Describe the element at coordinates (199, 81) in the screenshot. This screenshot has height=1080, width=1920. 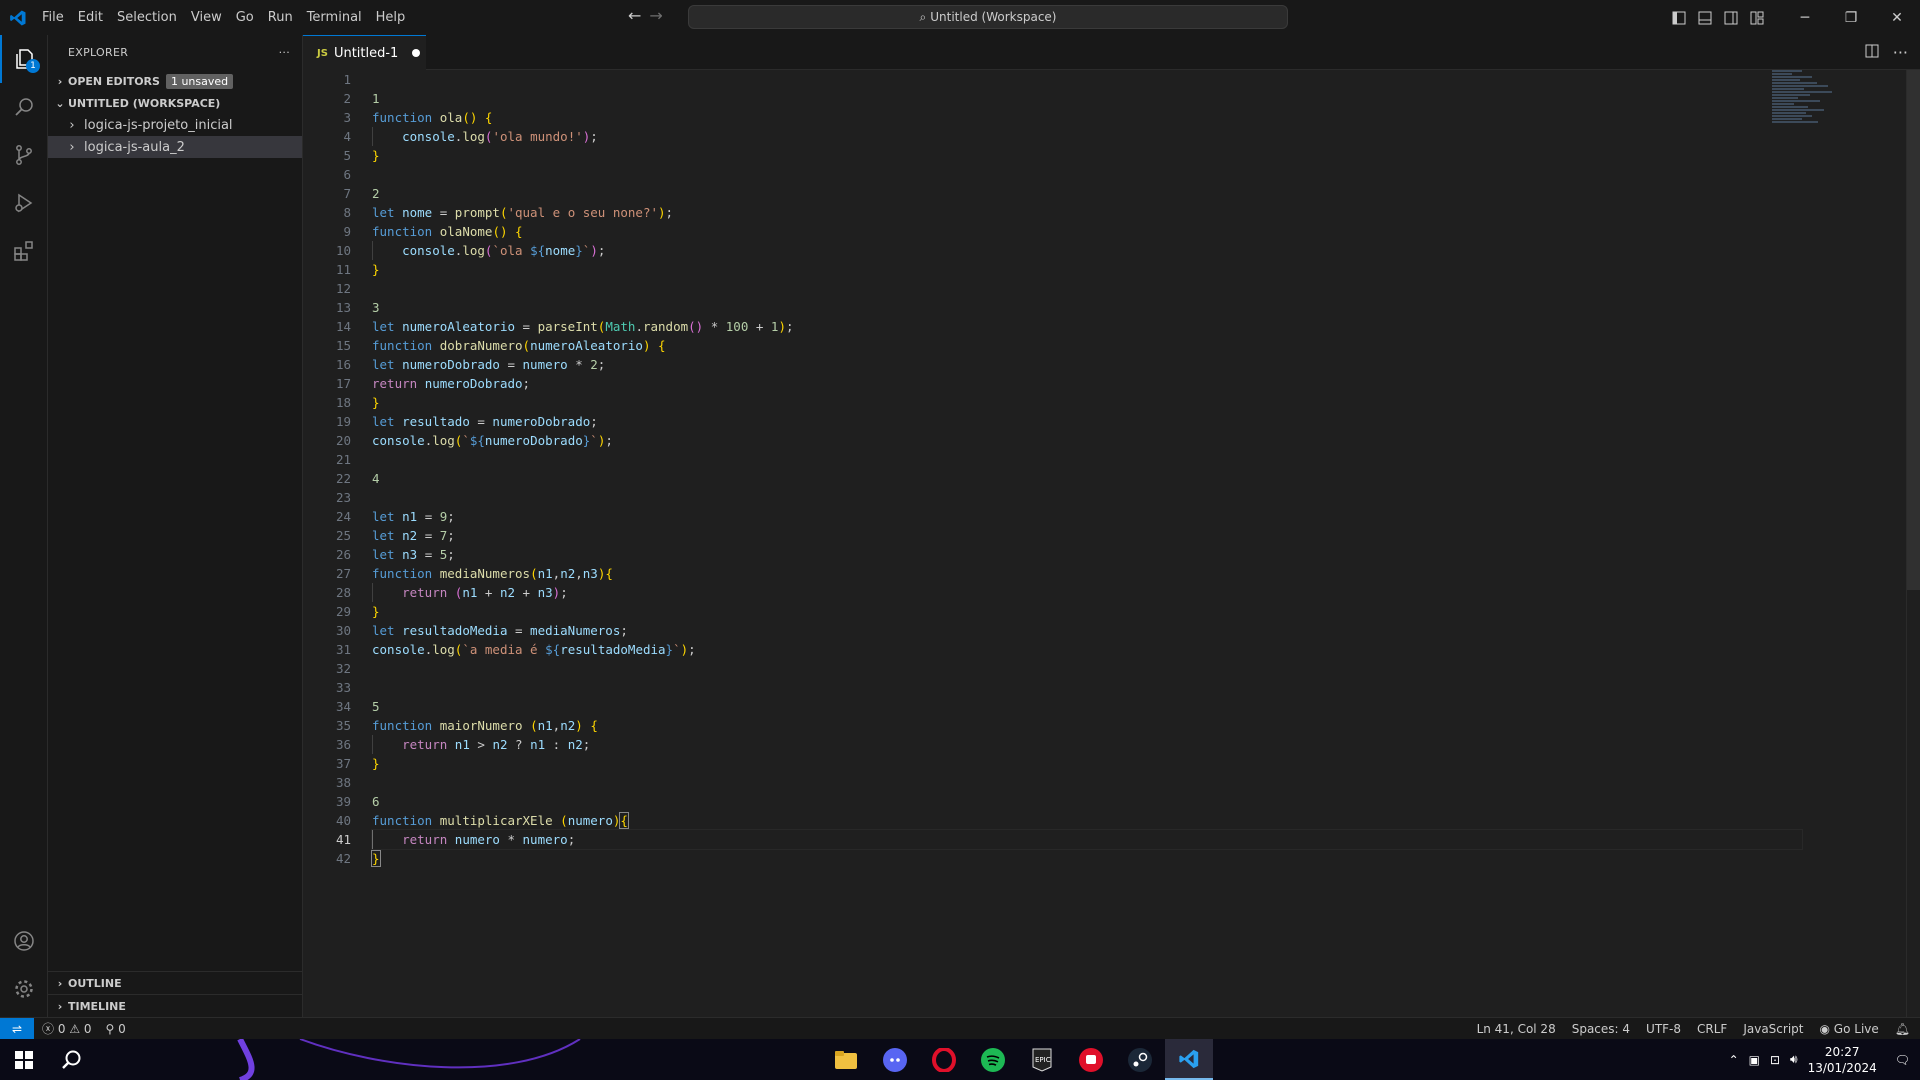
I see `unsaved-badge: 1 unsaved` at that location.